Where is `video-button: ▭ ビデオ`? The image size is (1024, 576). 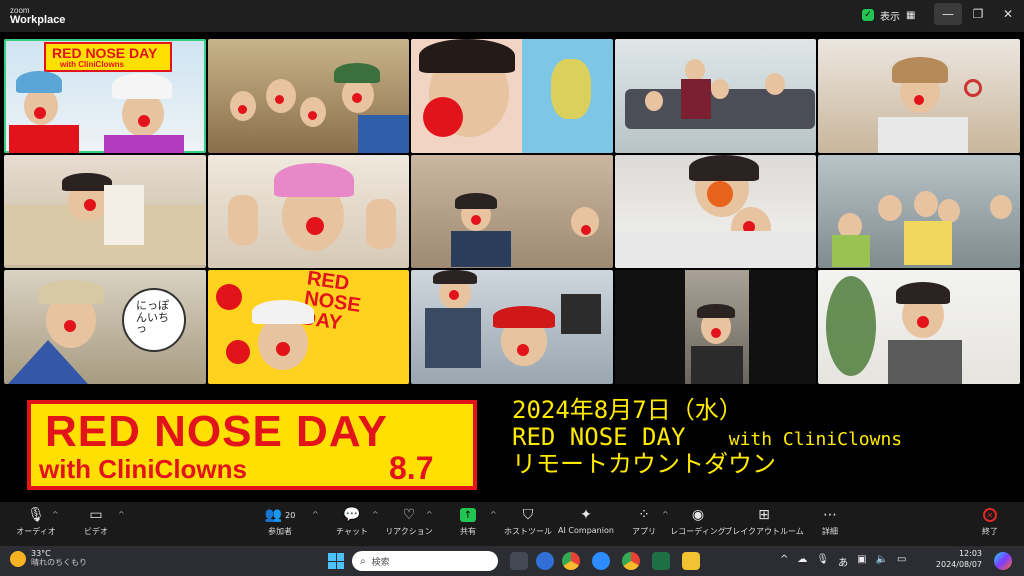 video-button: ▭ ビデオ is located at coordinates (96, 521).